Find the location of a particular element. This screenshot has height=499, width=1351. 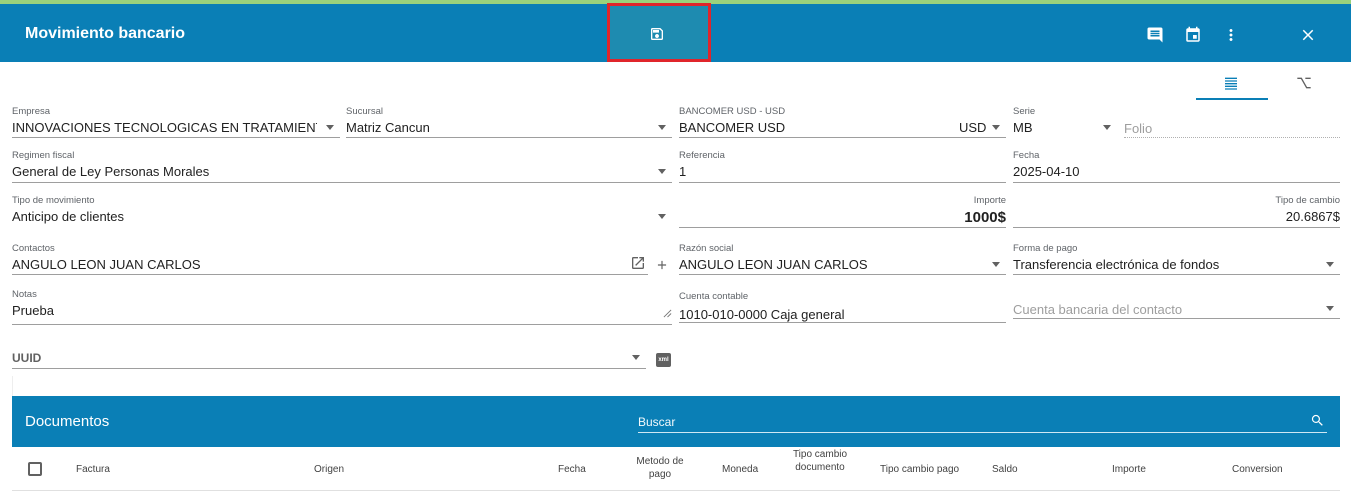

notas-textarea: Notas Prueba is located at coordinates (342, 307).